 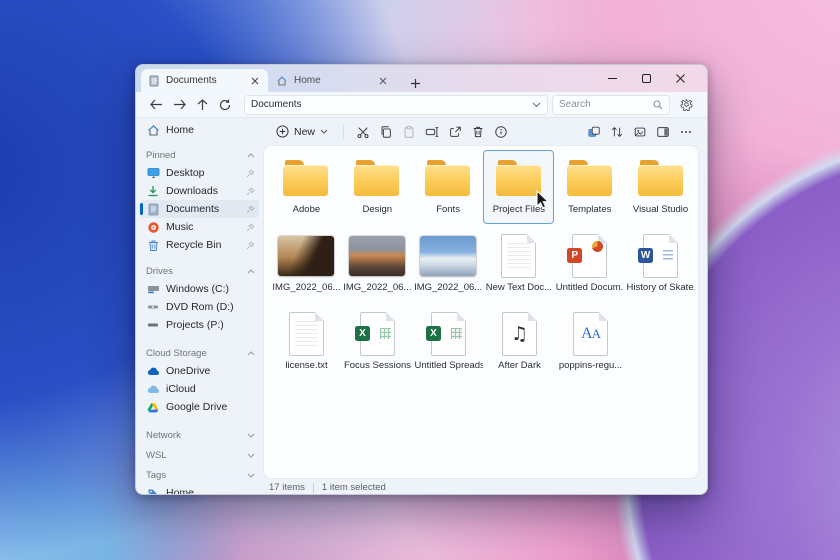 I want to click on sidebar-item-downloads: Downloads, so click(x=199, y=191).